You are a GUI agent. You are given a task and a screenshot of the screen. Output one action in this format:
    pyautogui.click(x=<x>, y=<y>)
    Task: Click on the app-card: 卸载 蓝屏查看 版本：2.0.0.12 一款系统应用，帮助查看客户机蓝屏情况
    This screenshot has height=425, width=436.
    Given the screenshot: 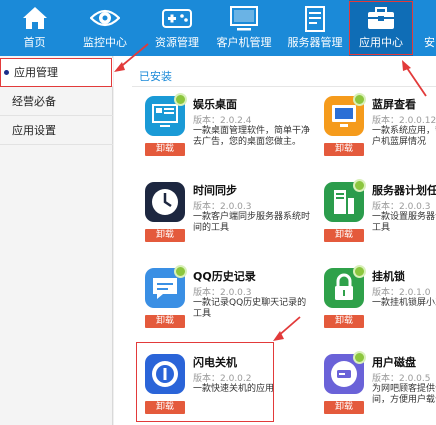 What is the action you would take?
    pyautogui.click(x=380, y=139)
    